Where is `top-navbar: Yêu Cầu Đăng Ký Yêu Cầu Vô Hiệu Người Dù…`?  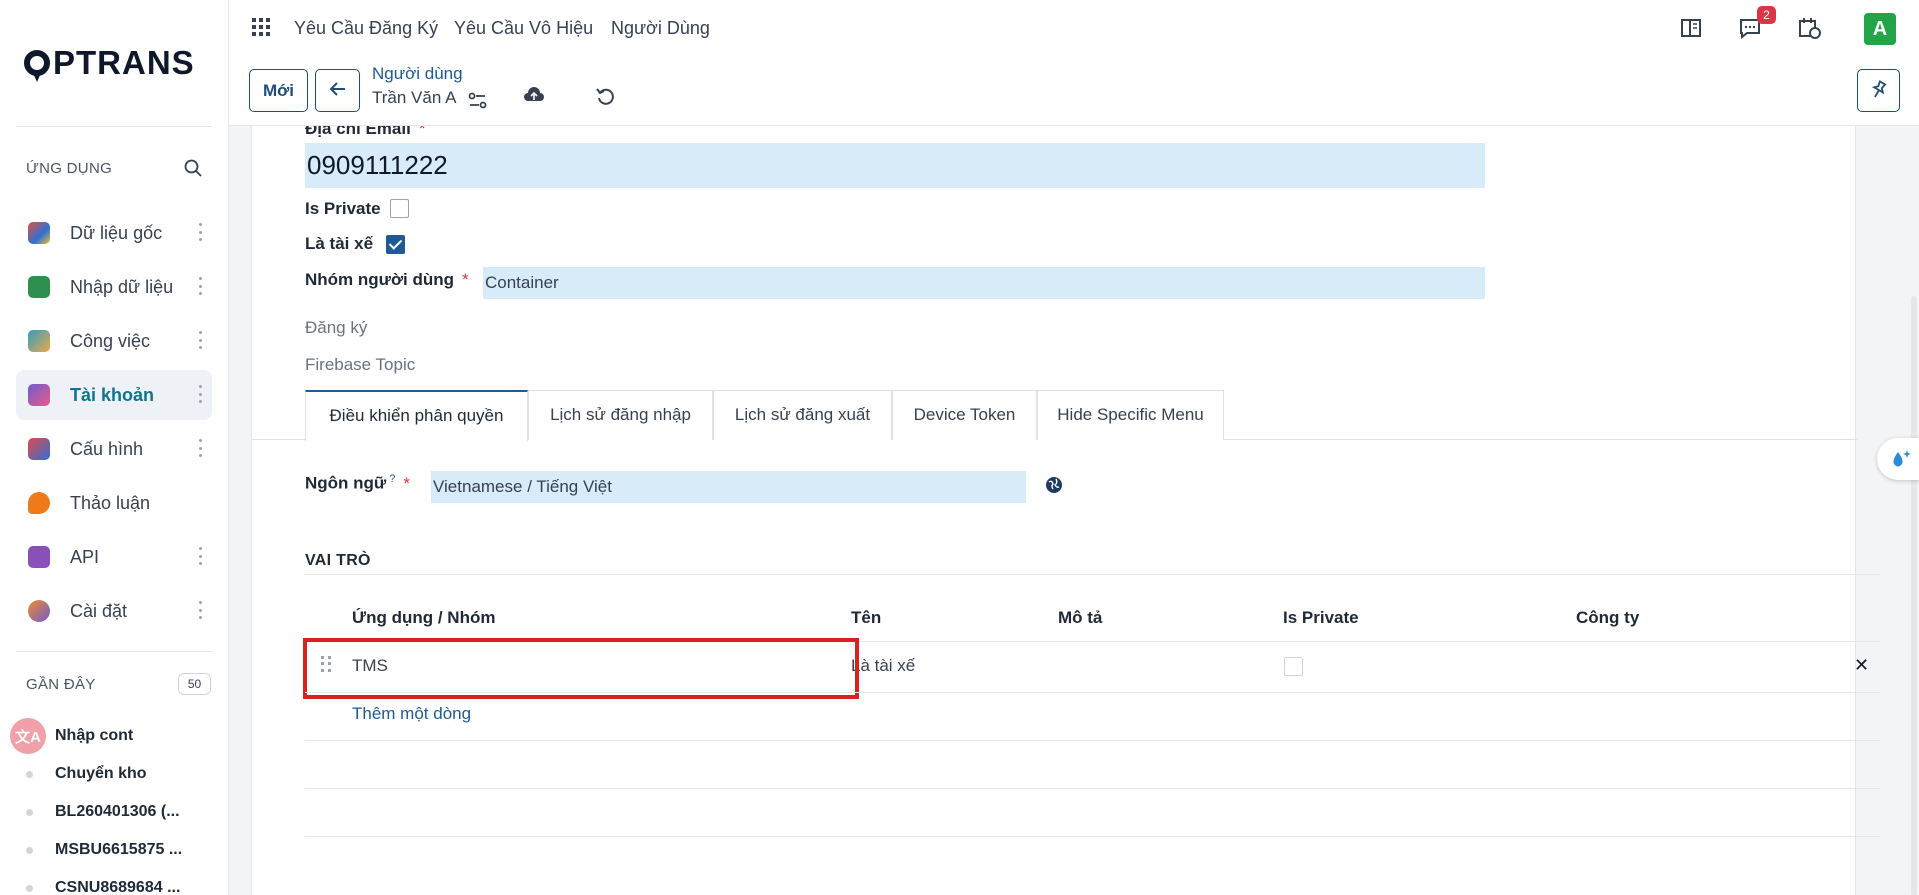
top-navbar: Yêu Cầu Đăng Ký Yêu Cầu Vô Hiệu Người Dù… is located at coordinates (1074, 29).